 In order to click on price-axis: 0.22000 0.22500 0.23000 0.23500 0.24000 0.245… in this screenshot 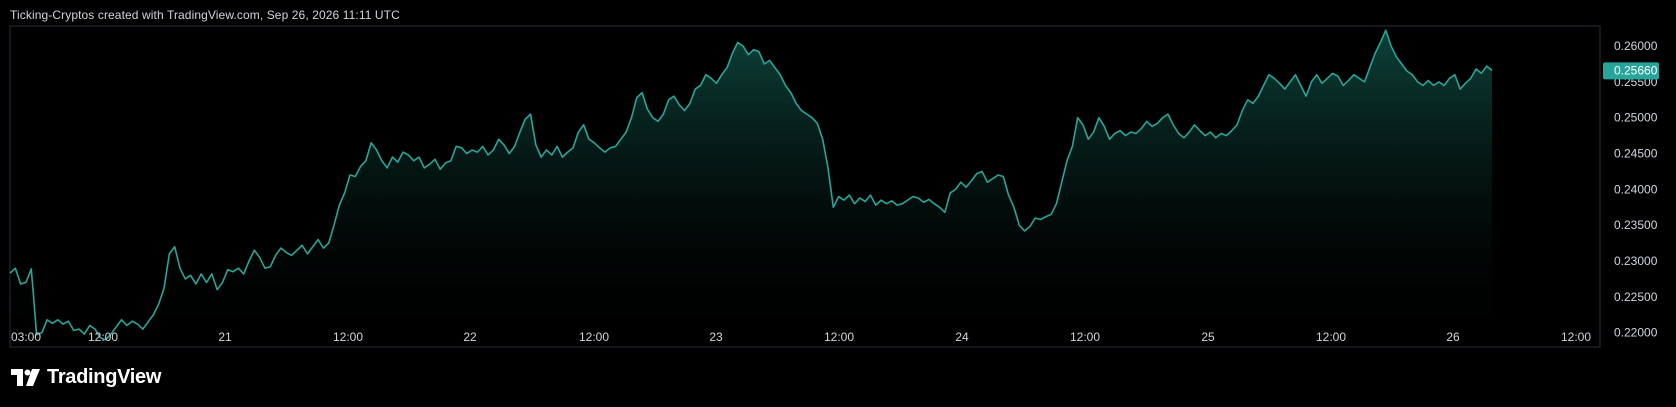, I will do `click(1636, 189)`.